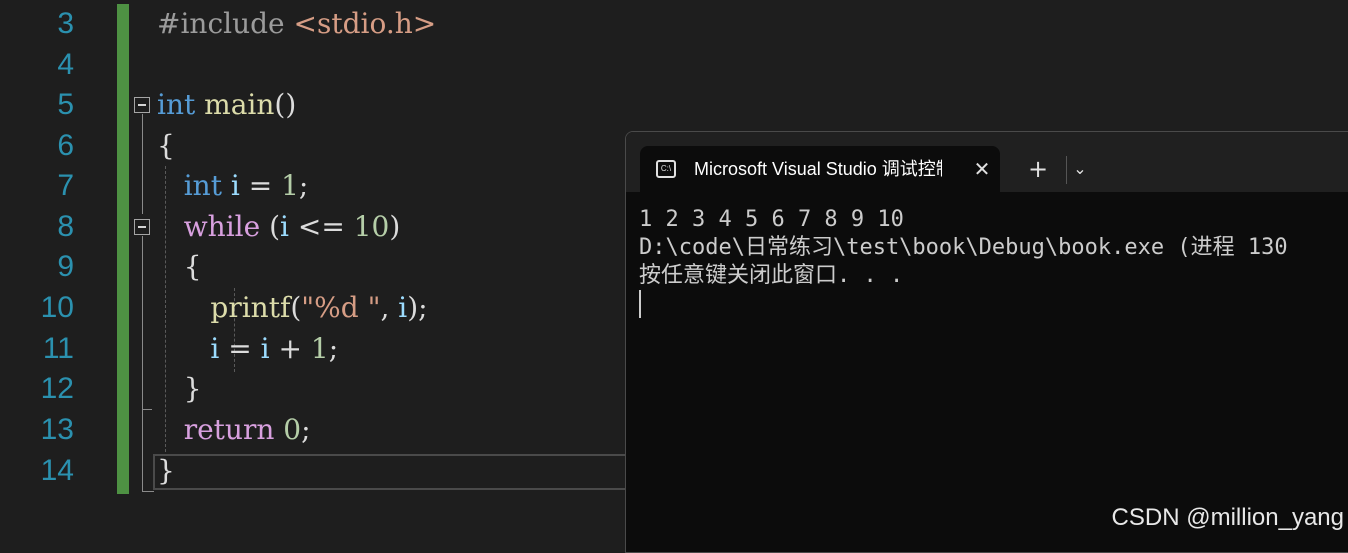  I want to click on operator: <=, so click(321, 226).